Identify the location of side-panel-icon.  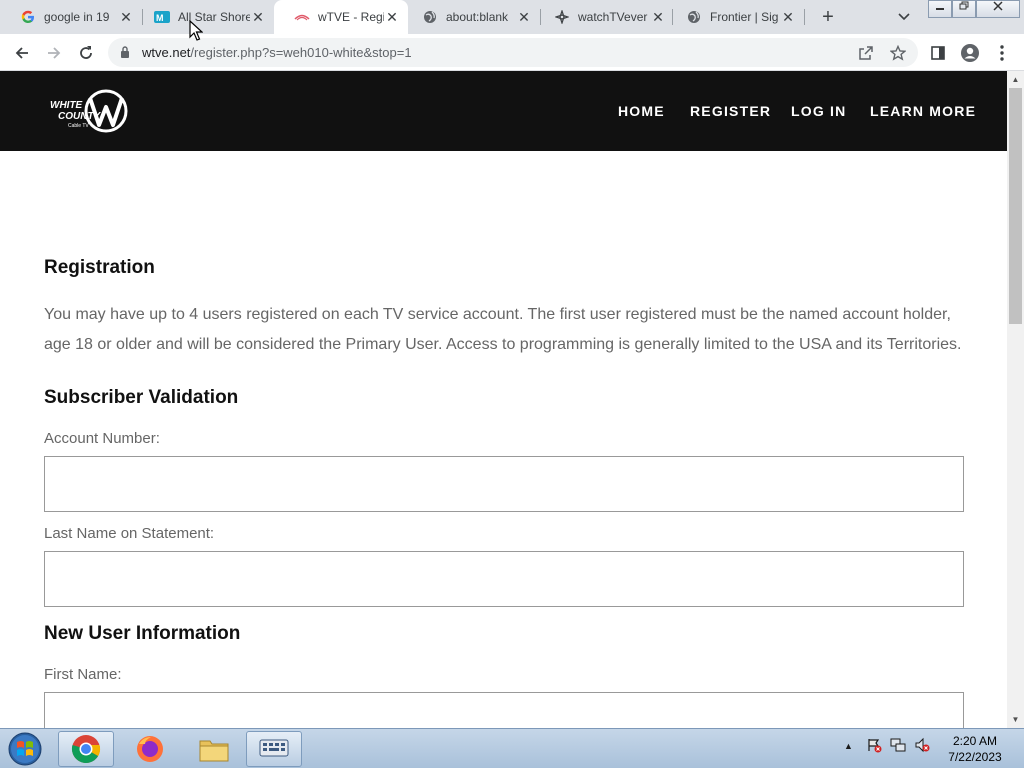
(938, 53).